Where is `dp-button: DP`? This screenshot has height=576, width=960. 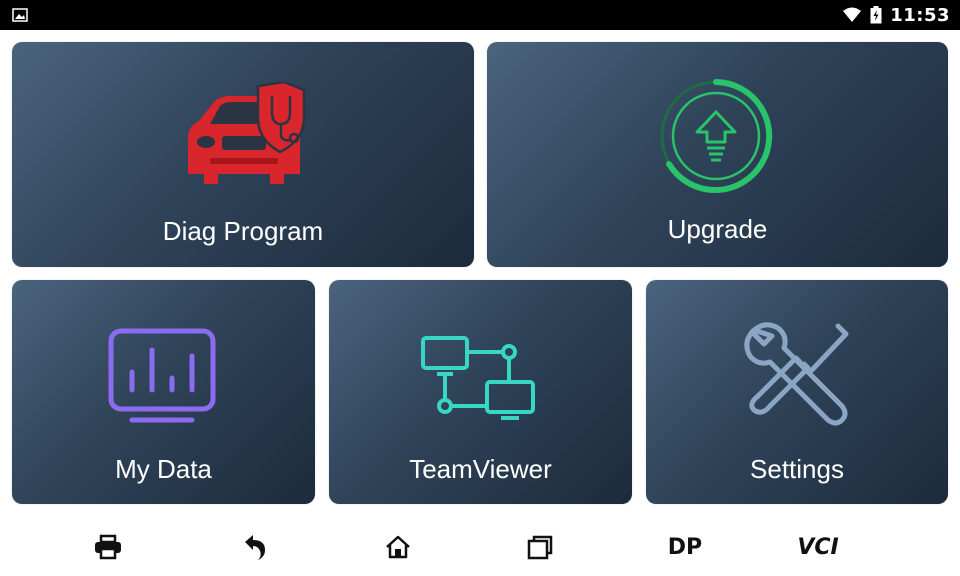 dp-button: DP is located at coordinates (685, 547).